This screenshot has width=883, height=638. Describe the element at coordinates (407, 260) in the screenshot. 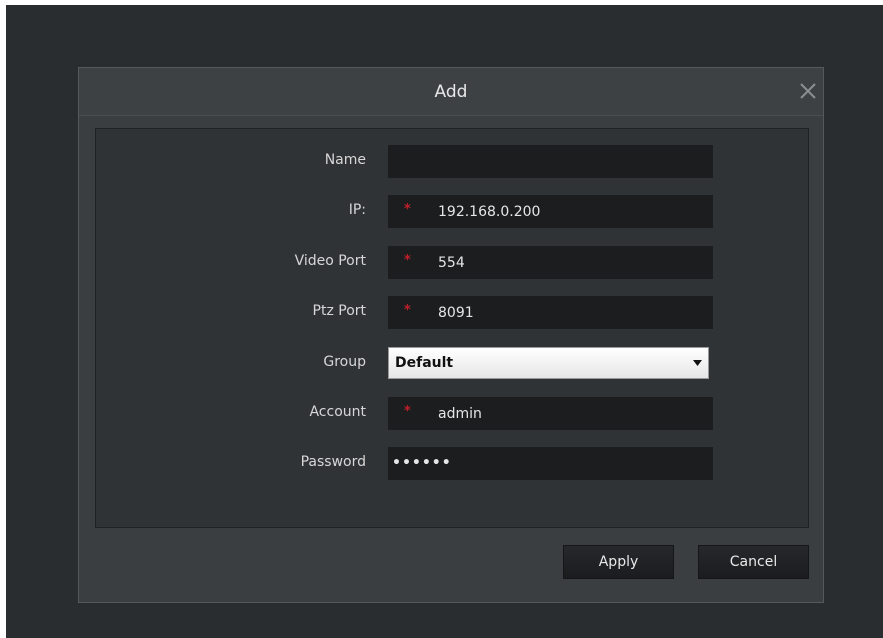

I see `video-port-required-mark: *` at that location.